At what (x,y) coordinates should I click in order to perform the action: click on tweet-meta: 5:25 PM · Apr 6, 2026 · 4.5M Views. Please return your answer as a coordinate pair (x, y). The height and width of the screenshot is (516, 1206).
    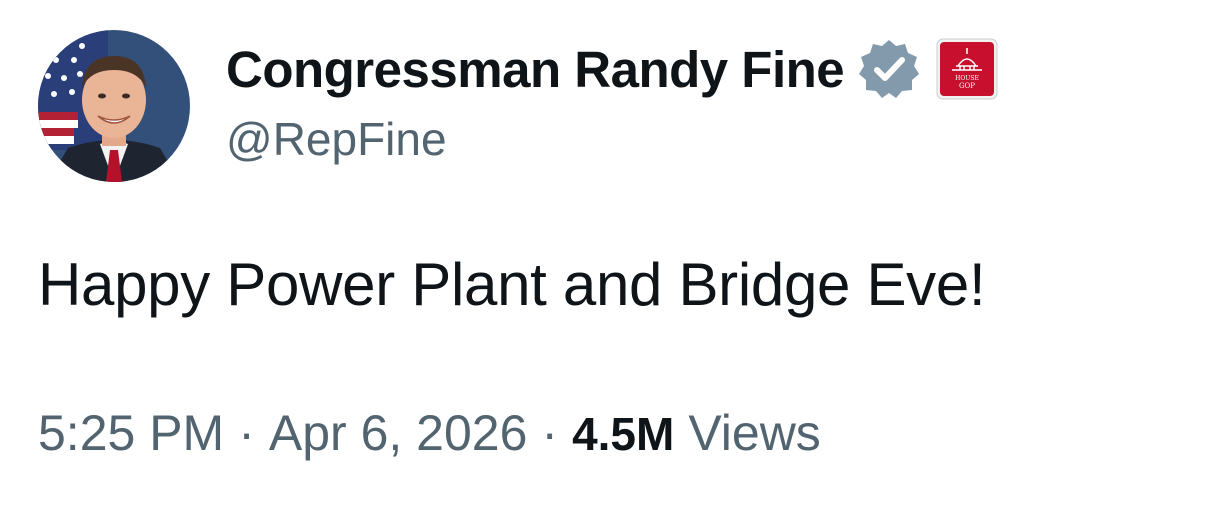
    Looking at the image, I should click on (429, 433).